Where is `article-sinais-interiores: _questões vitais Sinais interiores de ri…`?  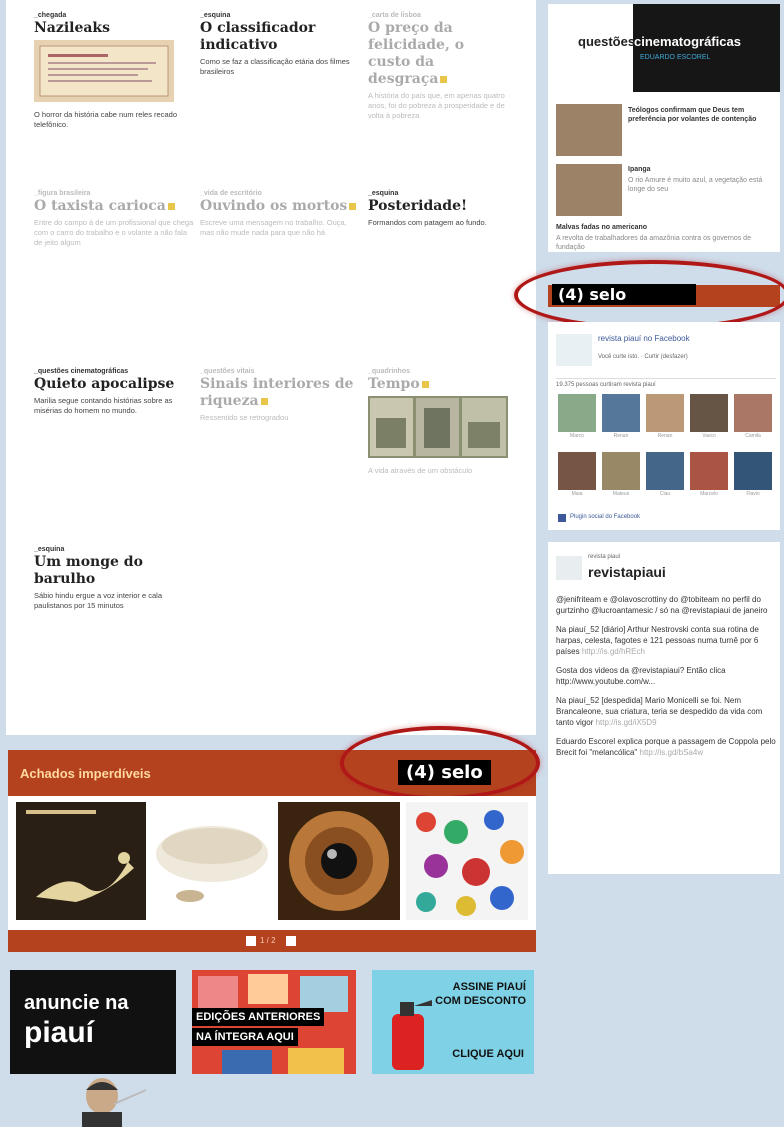
article-sinais-interiores: _questões vitais Sinais interiores de ri… is located at coordinates (280, 395).